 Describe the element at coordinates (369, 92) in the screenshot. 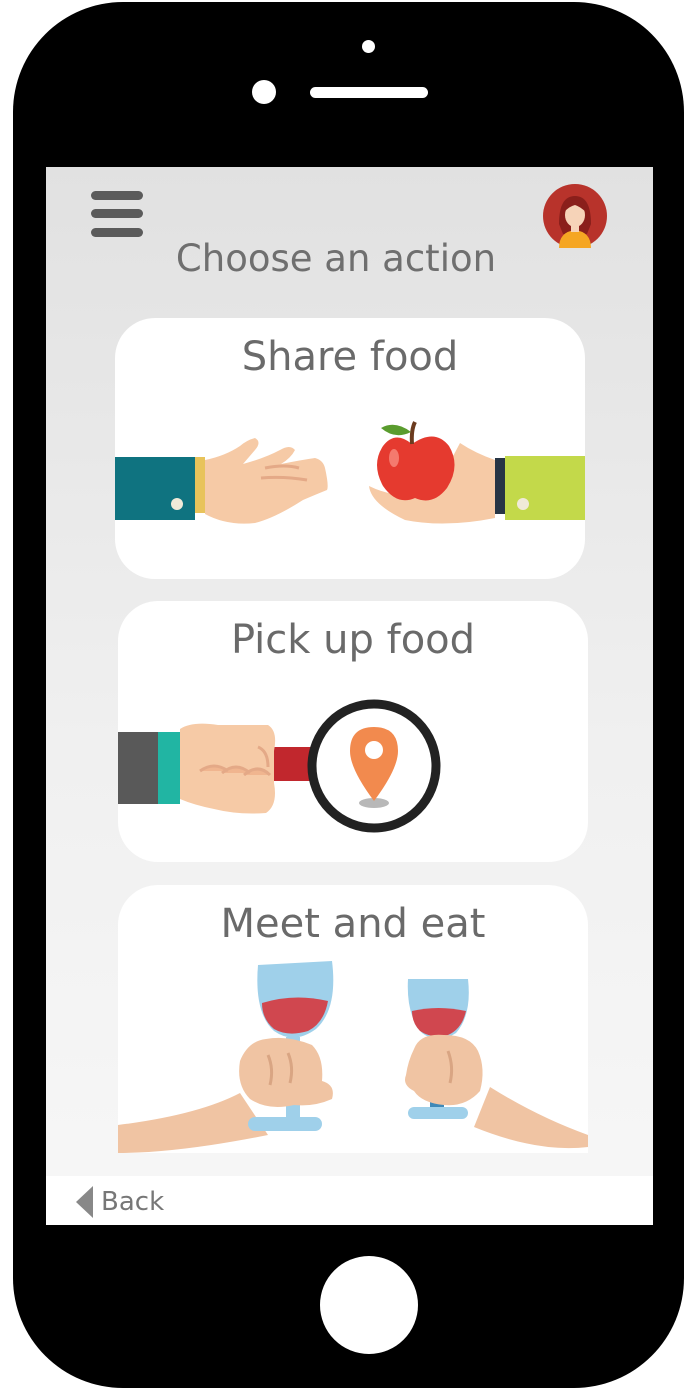

I see `earpiece-speaker` at that location.